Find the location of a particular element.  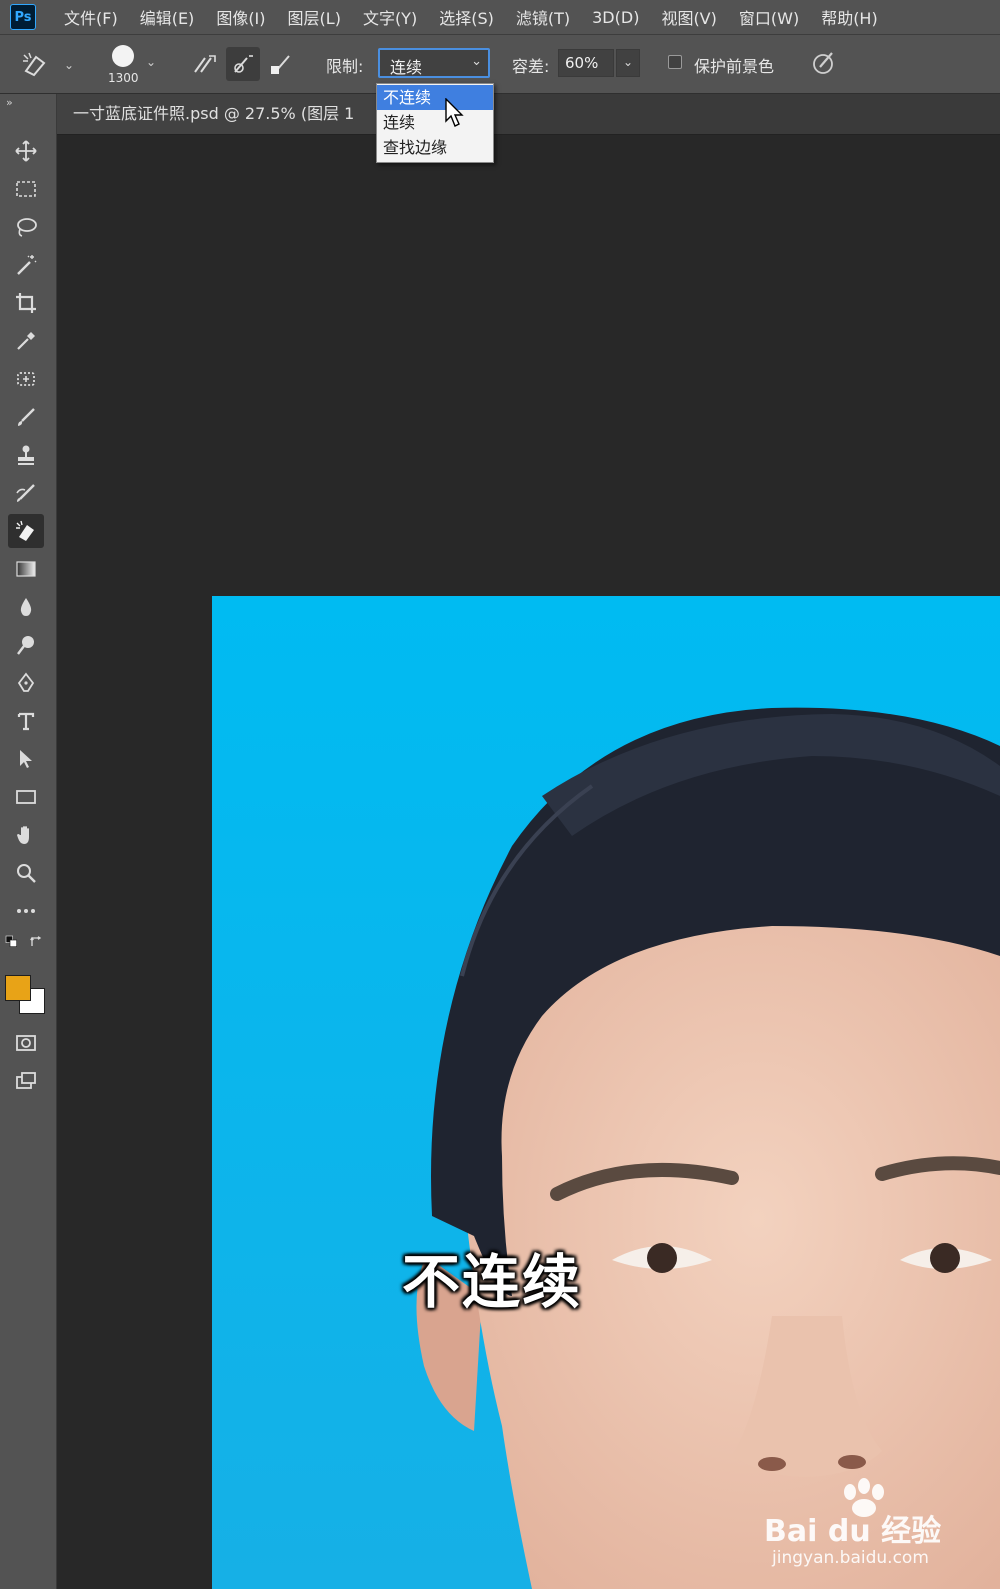

swap-colors-button is located at coordinates (36, 942).